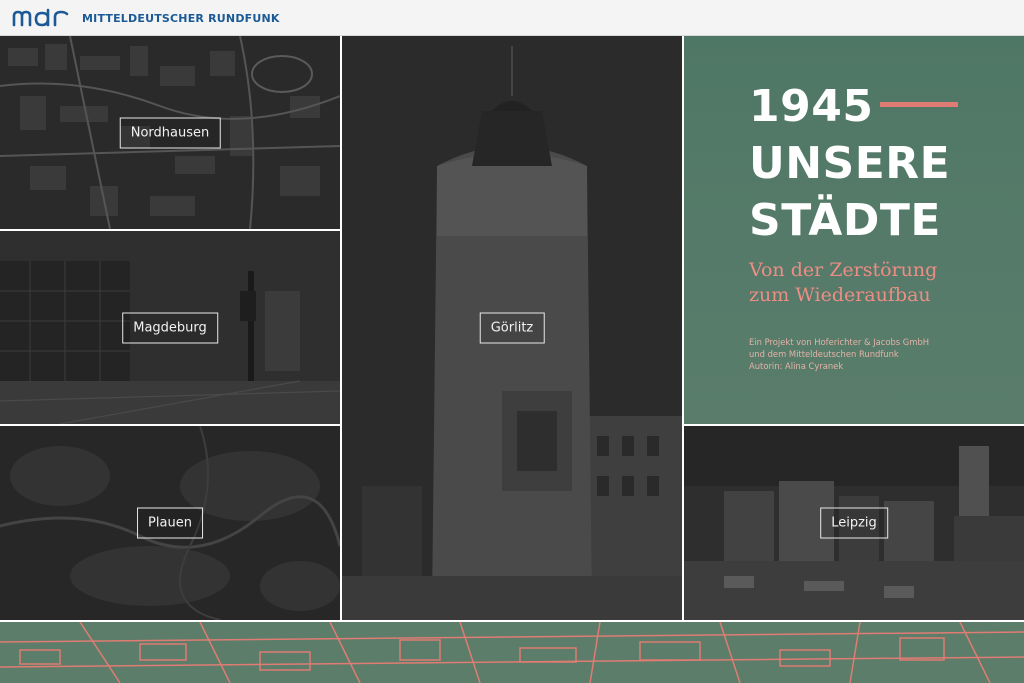 Image resolution: width=1024 pixels, height=683 pixels. I want to click on city-label-plauen: Plauen, so click(170, 523).